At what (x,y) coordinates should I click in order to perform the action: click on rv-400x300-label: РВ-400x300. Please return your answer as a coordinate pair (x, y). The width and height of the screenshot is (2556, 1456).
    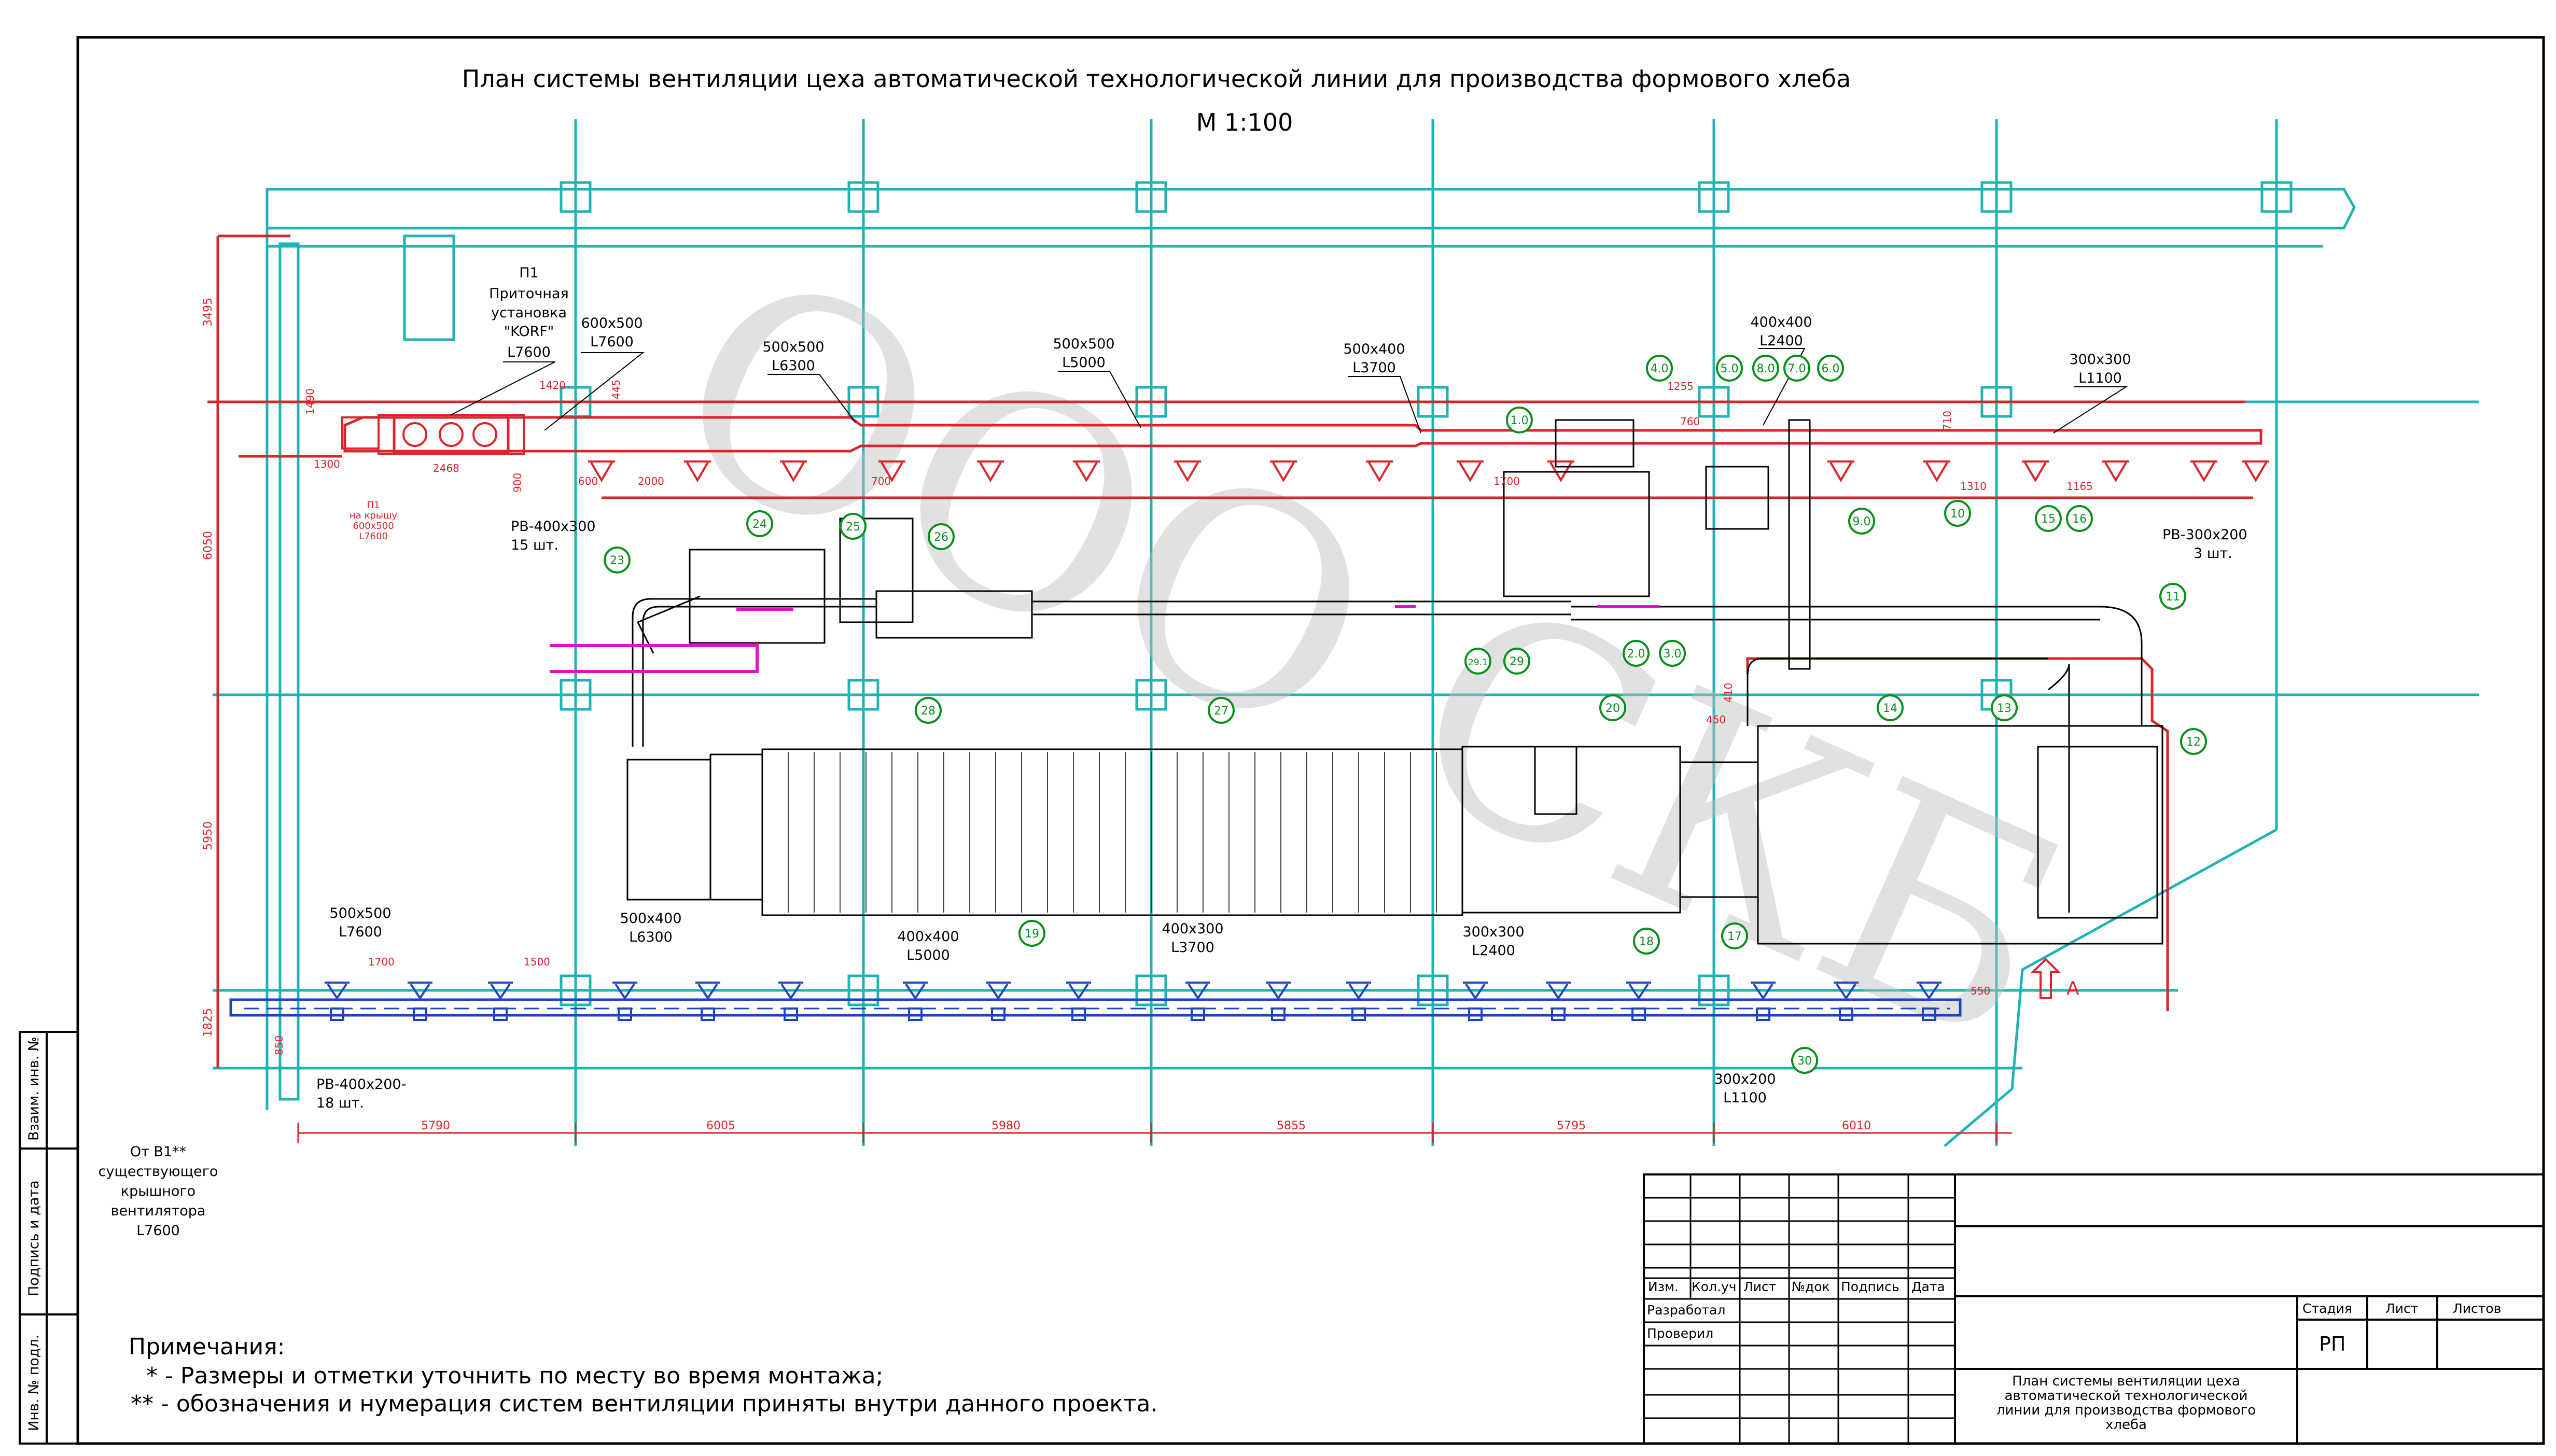
    Looking at the image, I should click on (553, 527).